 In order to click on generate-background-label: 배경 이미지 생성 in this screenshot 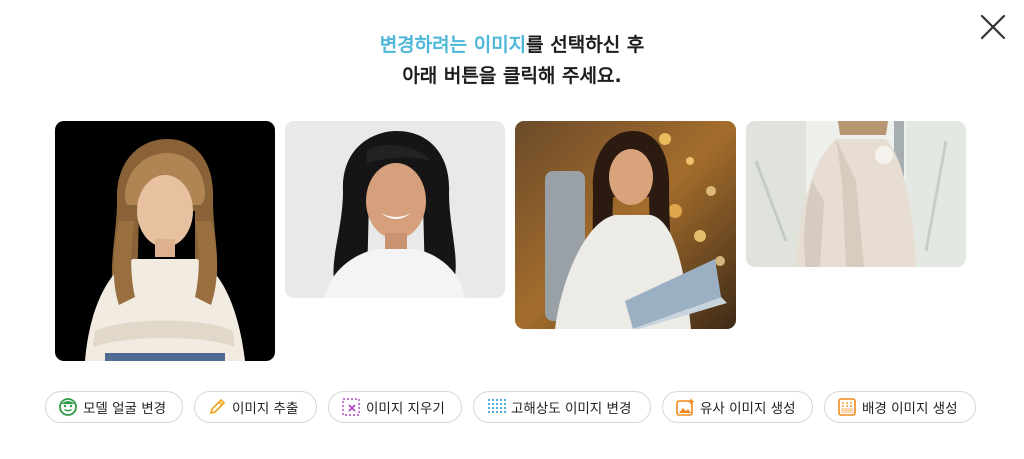, I will do `click(910, 409)`.